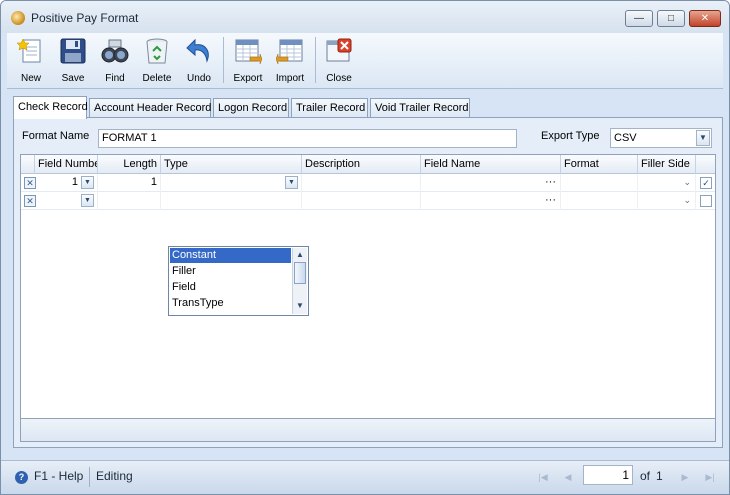 Image resolution: width=730 pixels, height=495 pixels. Describe the element at coordinates (150, 108) in the screenshot. I see `tab-account-header-record: Account Header Record` at that location.